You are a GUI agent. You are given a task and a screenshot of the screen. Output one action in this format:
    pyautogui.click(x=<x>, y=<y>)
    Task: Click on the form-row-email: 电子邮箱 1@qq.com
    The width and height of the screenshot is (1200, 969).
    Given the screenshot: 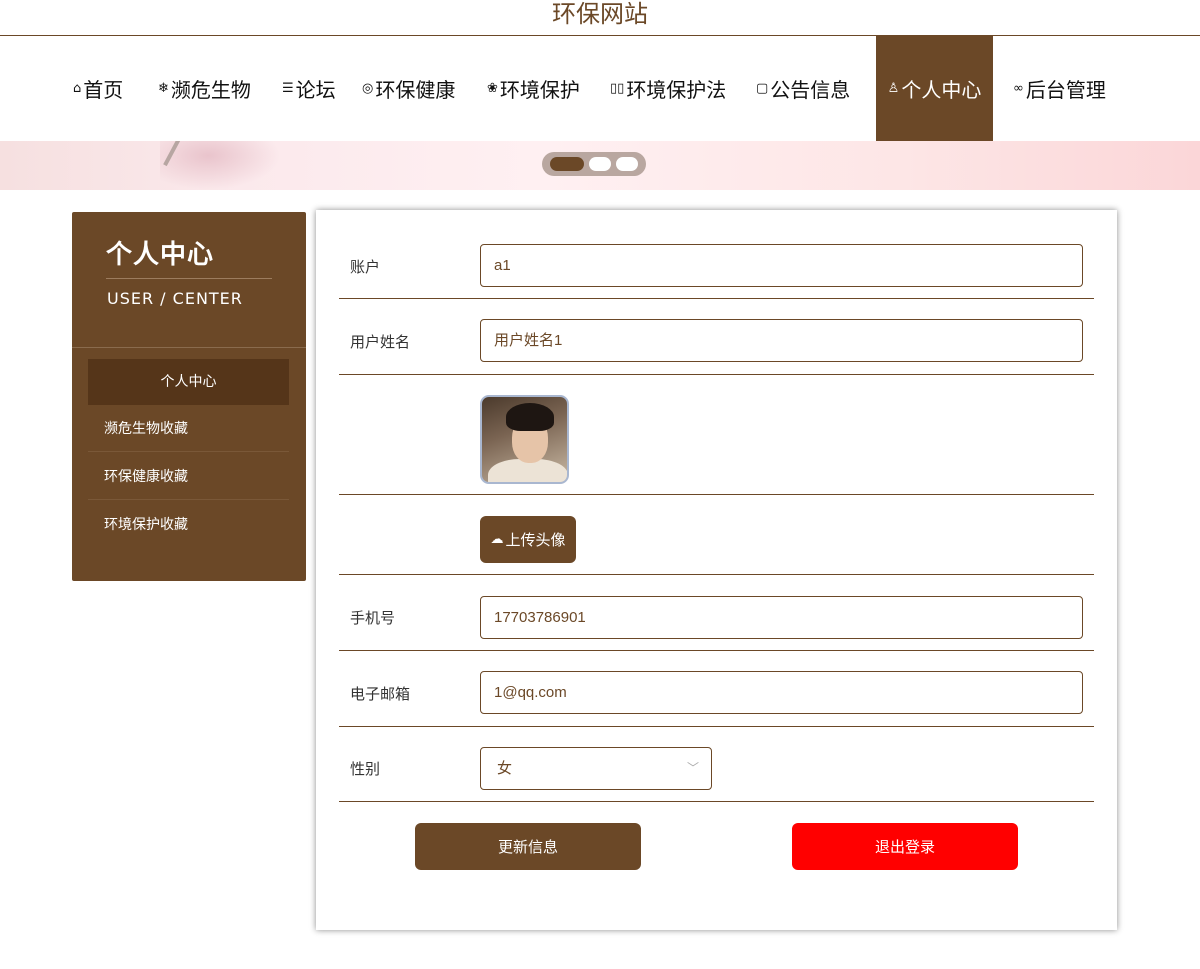 What is the action you would take?
    pyautogui.click(x=716, y=689)
    